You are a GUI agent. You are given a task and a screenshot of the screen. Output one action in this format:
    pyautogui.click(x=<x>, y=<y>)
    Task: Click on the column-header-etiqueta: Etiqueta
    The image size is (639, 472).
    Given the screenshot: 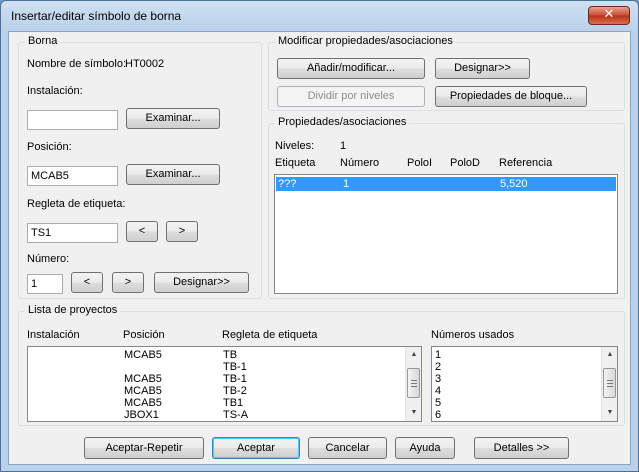 What is the action you would take?
    pyautogui.click(x=295, y=163)
    